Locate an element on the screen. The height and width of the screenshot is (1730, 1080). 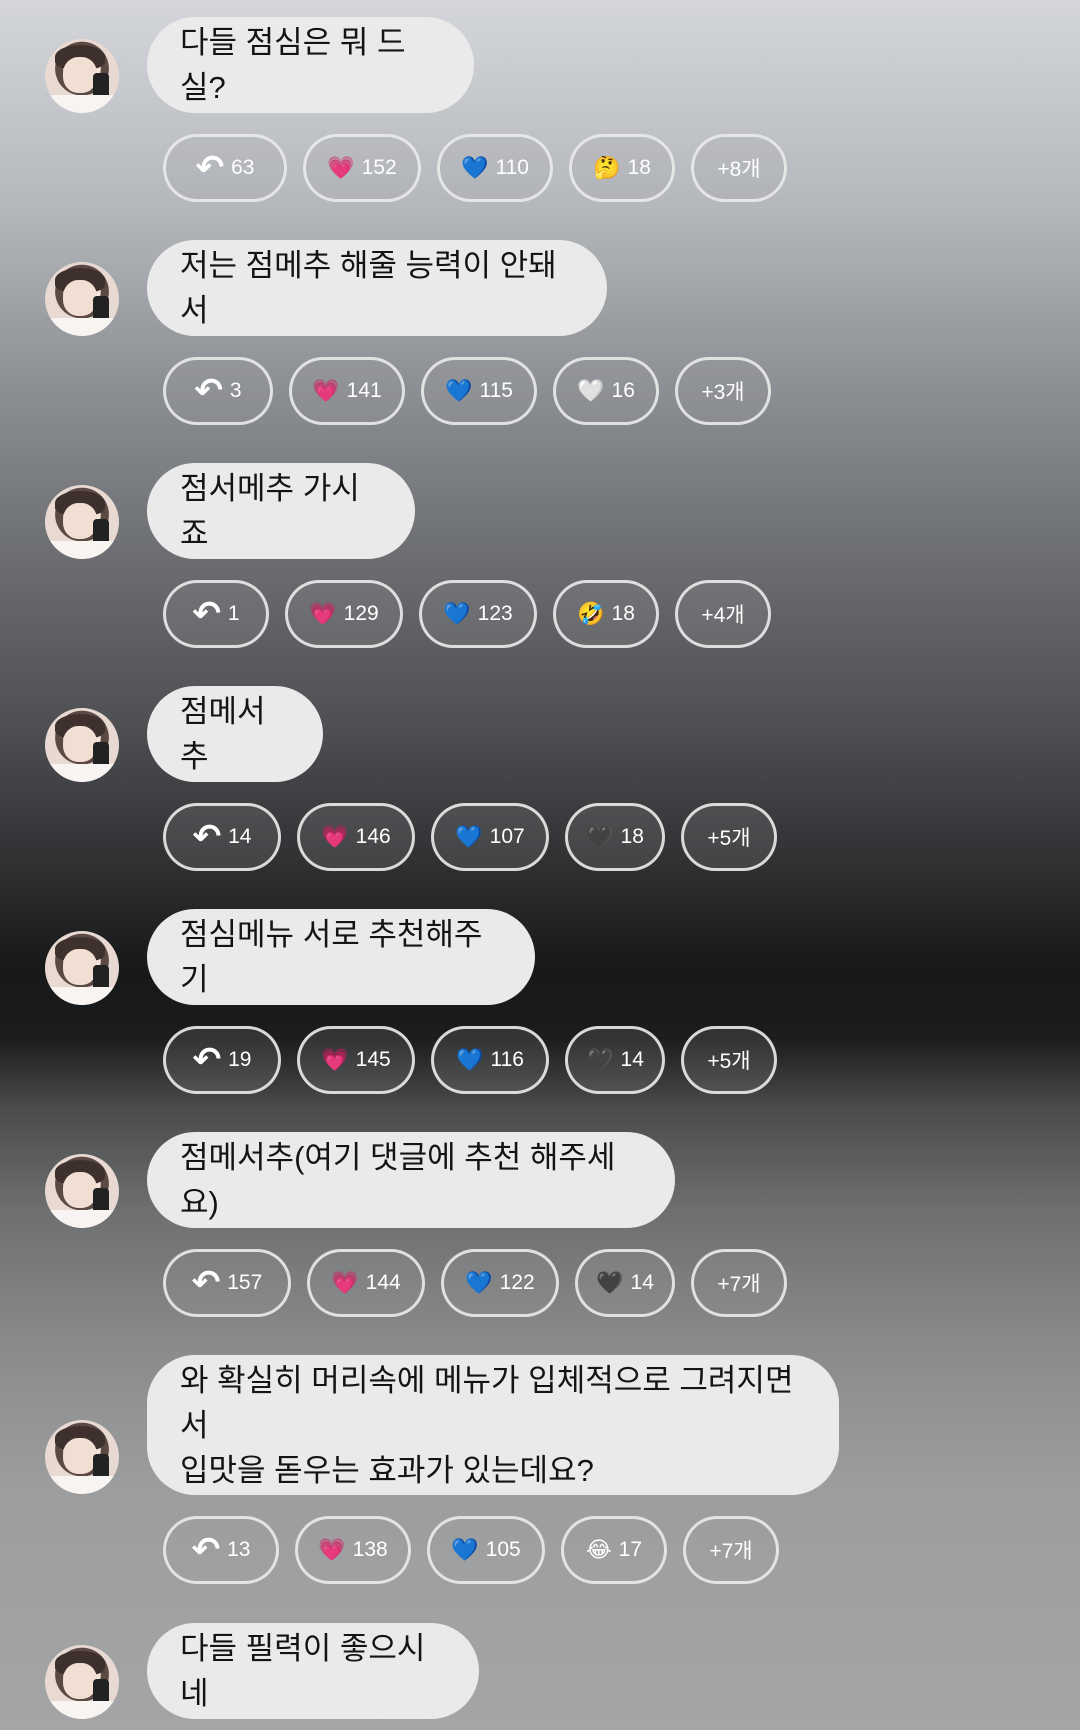
reaction-count: +3개 is located at coordinates (723, 392).